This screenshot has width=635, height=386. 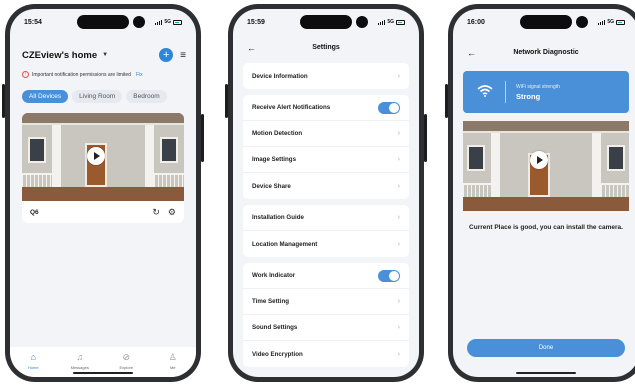 What do you see at coordinates (326, 302) in the screenshot?
I see `settings-row-time-setting: Time Setting ›` at bounding box center [326, 302].